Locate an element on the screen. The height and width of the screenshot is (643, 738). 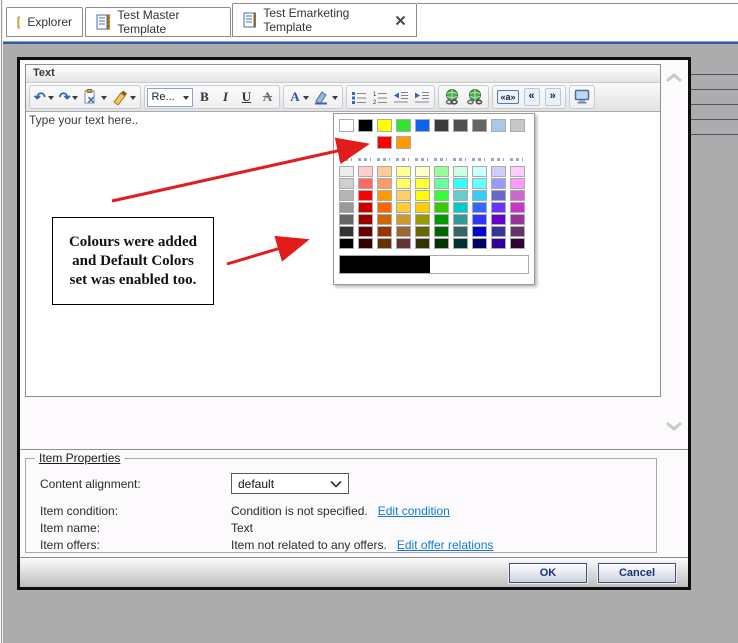
indent-button is located at coordinates (422, 97).